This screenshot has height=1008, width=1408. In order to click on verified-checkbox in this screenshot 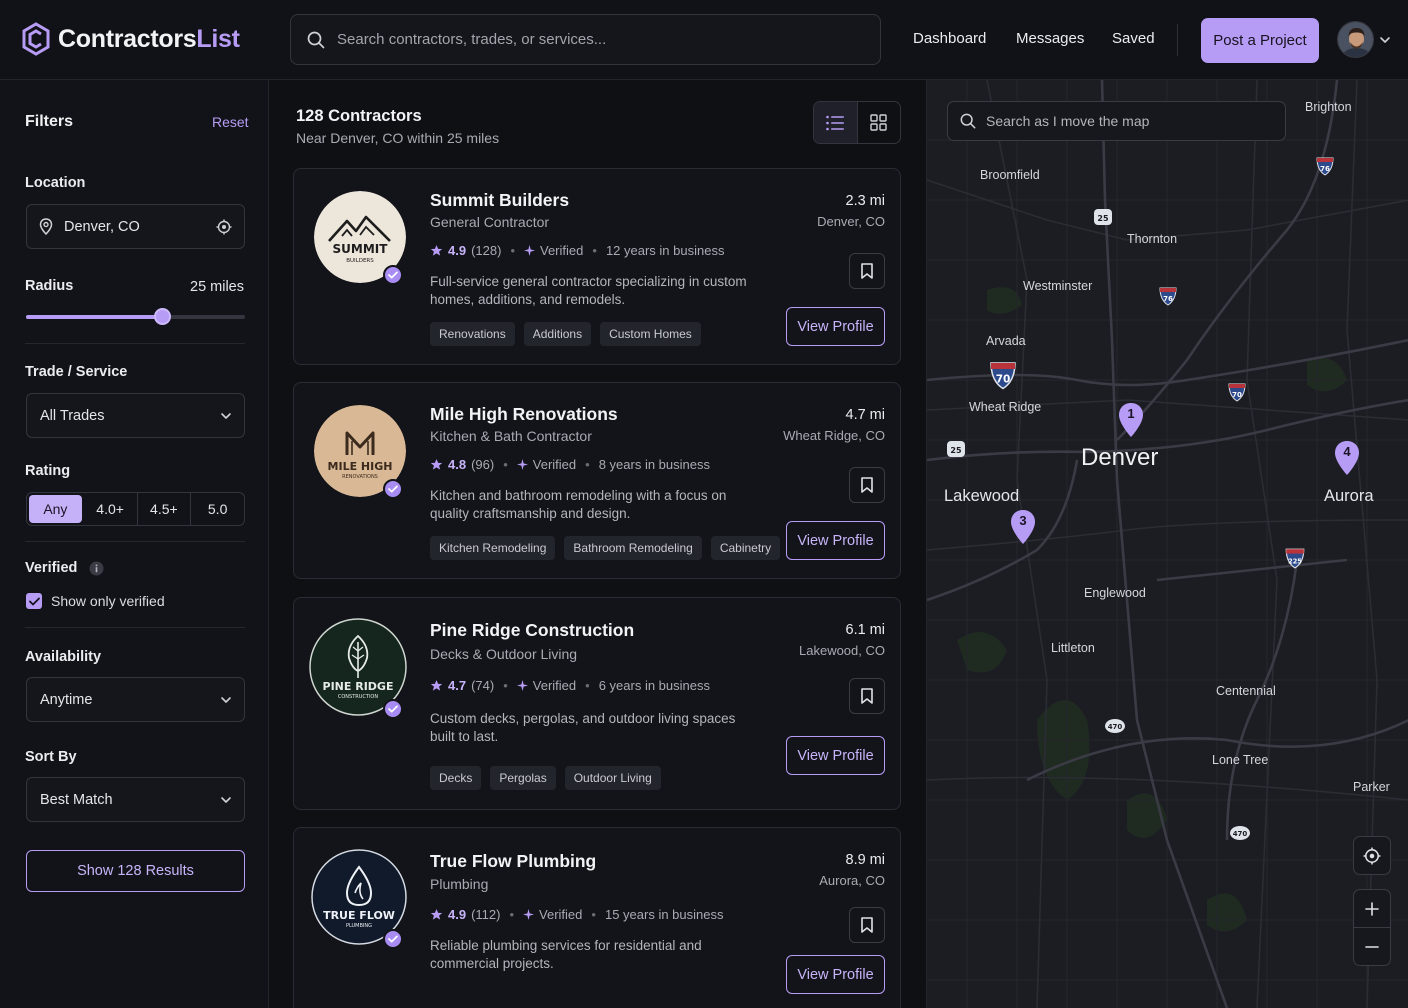, I will do `click(34, 601)`.